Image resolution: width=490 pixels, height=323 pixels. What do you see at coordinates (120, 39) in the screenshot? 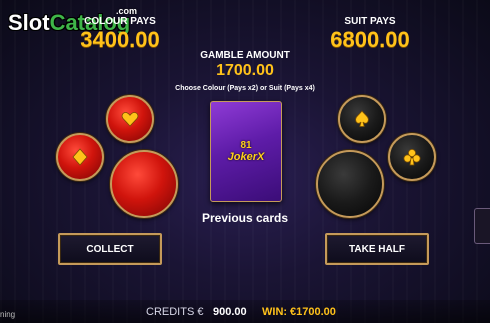
I see `colour-pays-value: 3400.00` at bounding box center [120, 39].